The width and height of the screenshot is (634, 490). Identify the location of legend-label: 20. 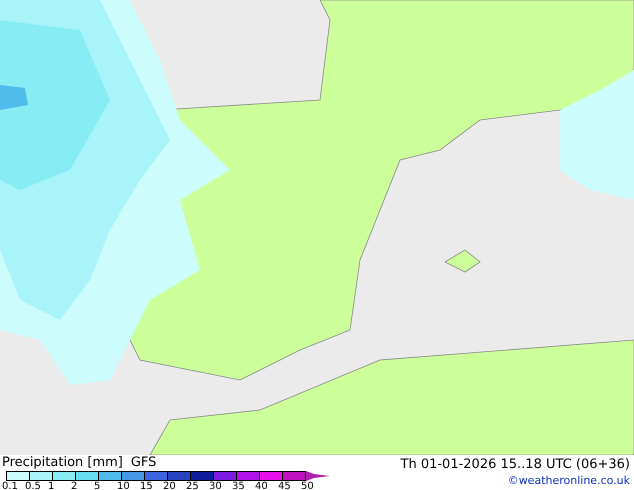
(170, 485).